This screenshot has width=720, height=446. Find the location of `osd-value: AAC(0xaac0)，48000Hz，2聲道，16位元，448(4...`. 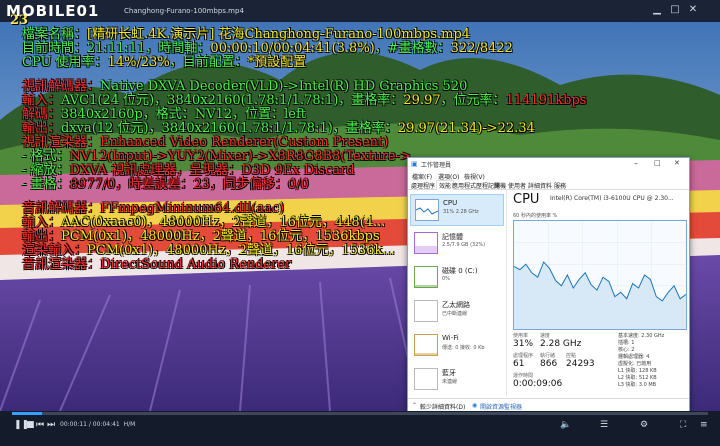

osd-value: AAC(0xaac0)，48000Hz，2聲道，16位元，448(4... is located at coordinates (223, 222).